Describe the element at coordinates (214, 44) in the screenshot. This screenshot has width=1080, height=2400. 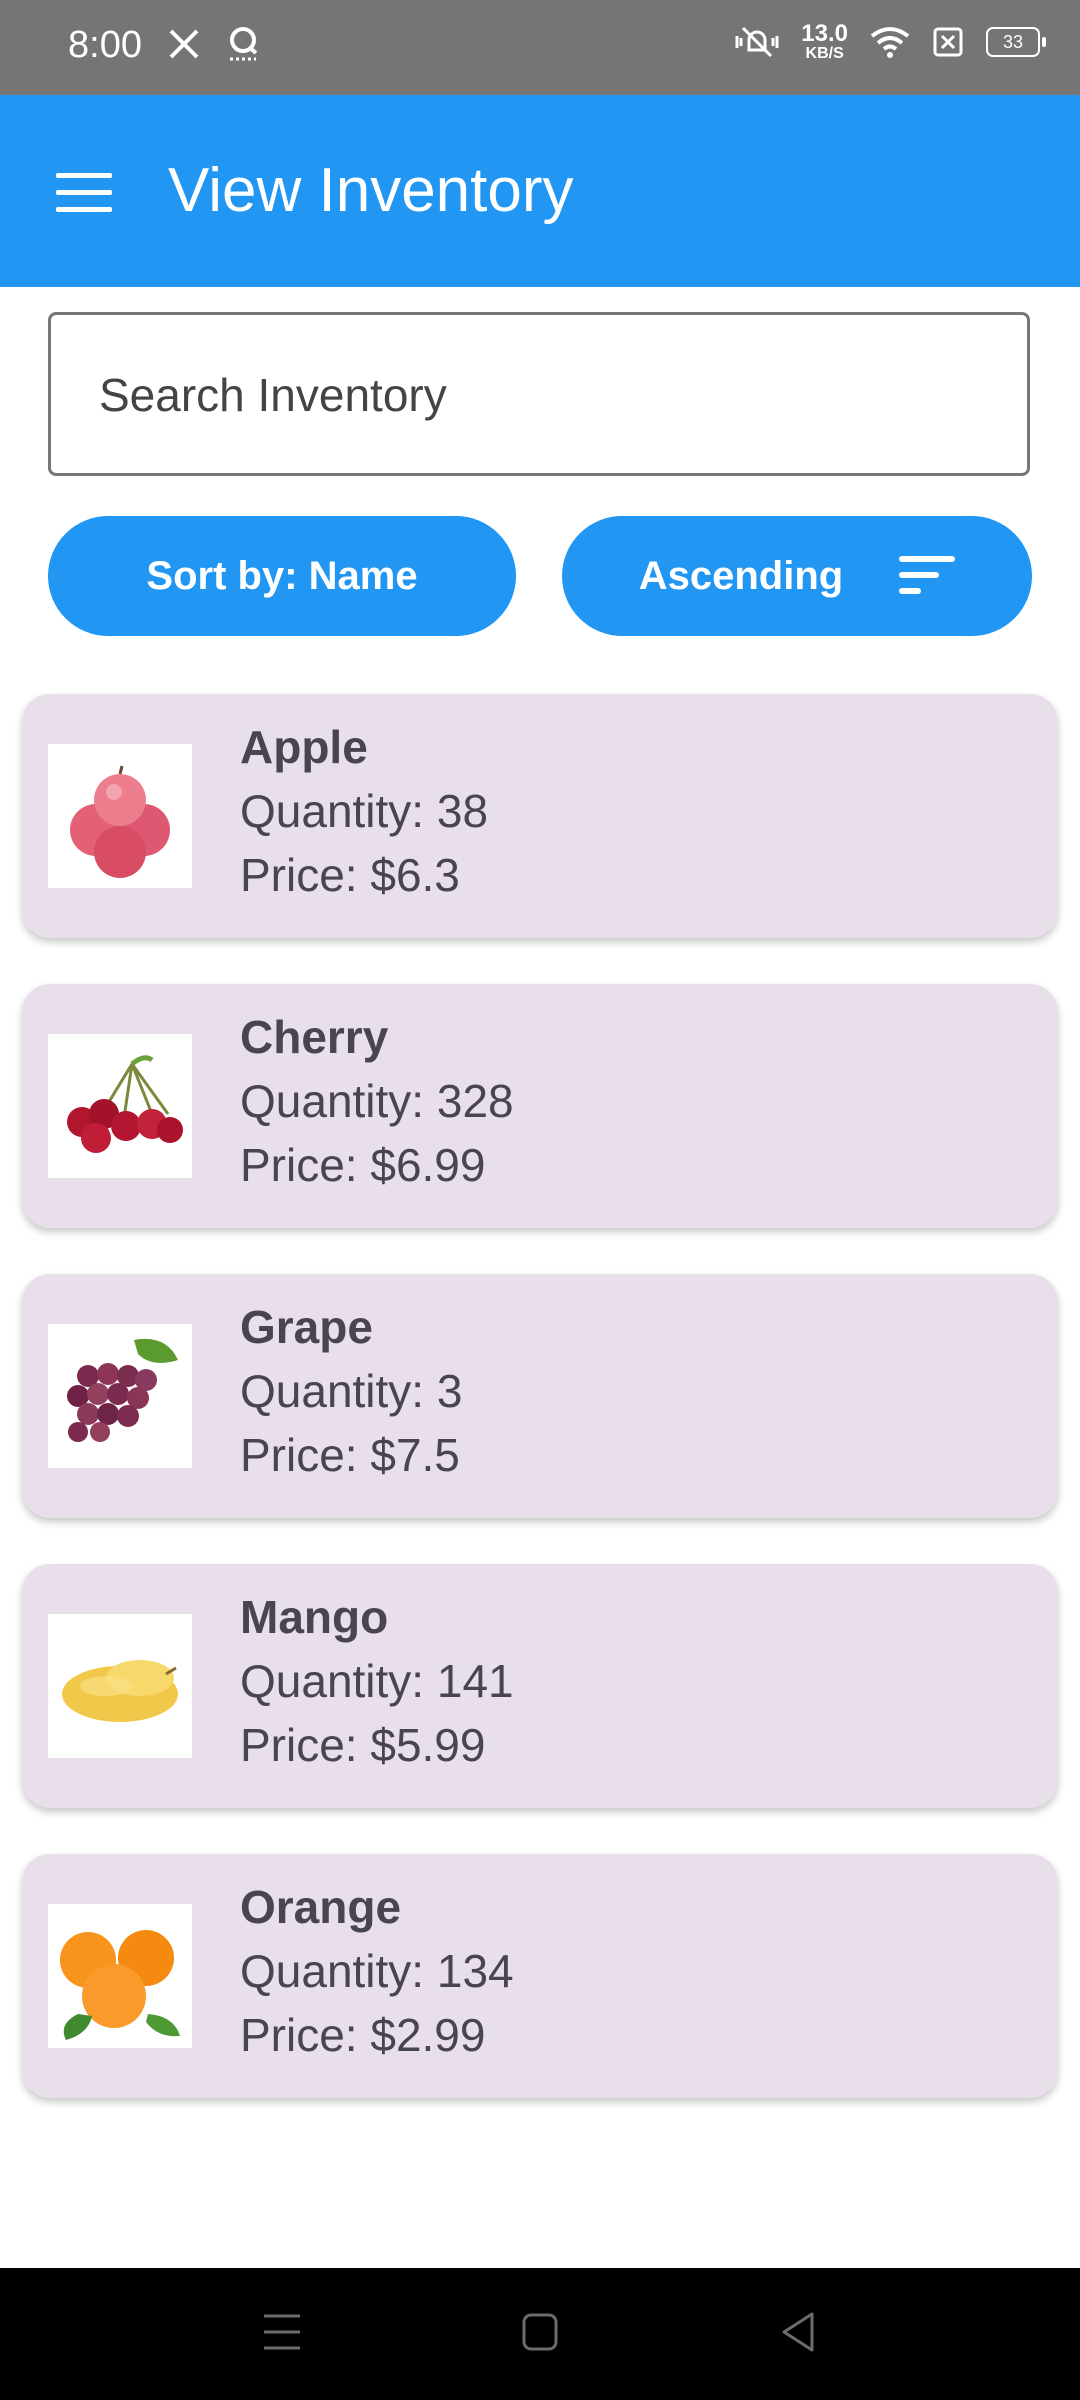
I see `status-left-icons` at that location.